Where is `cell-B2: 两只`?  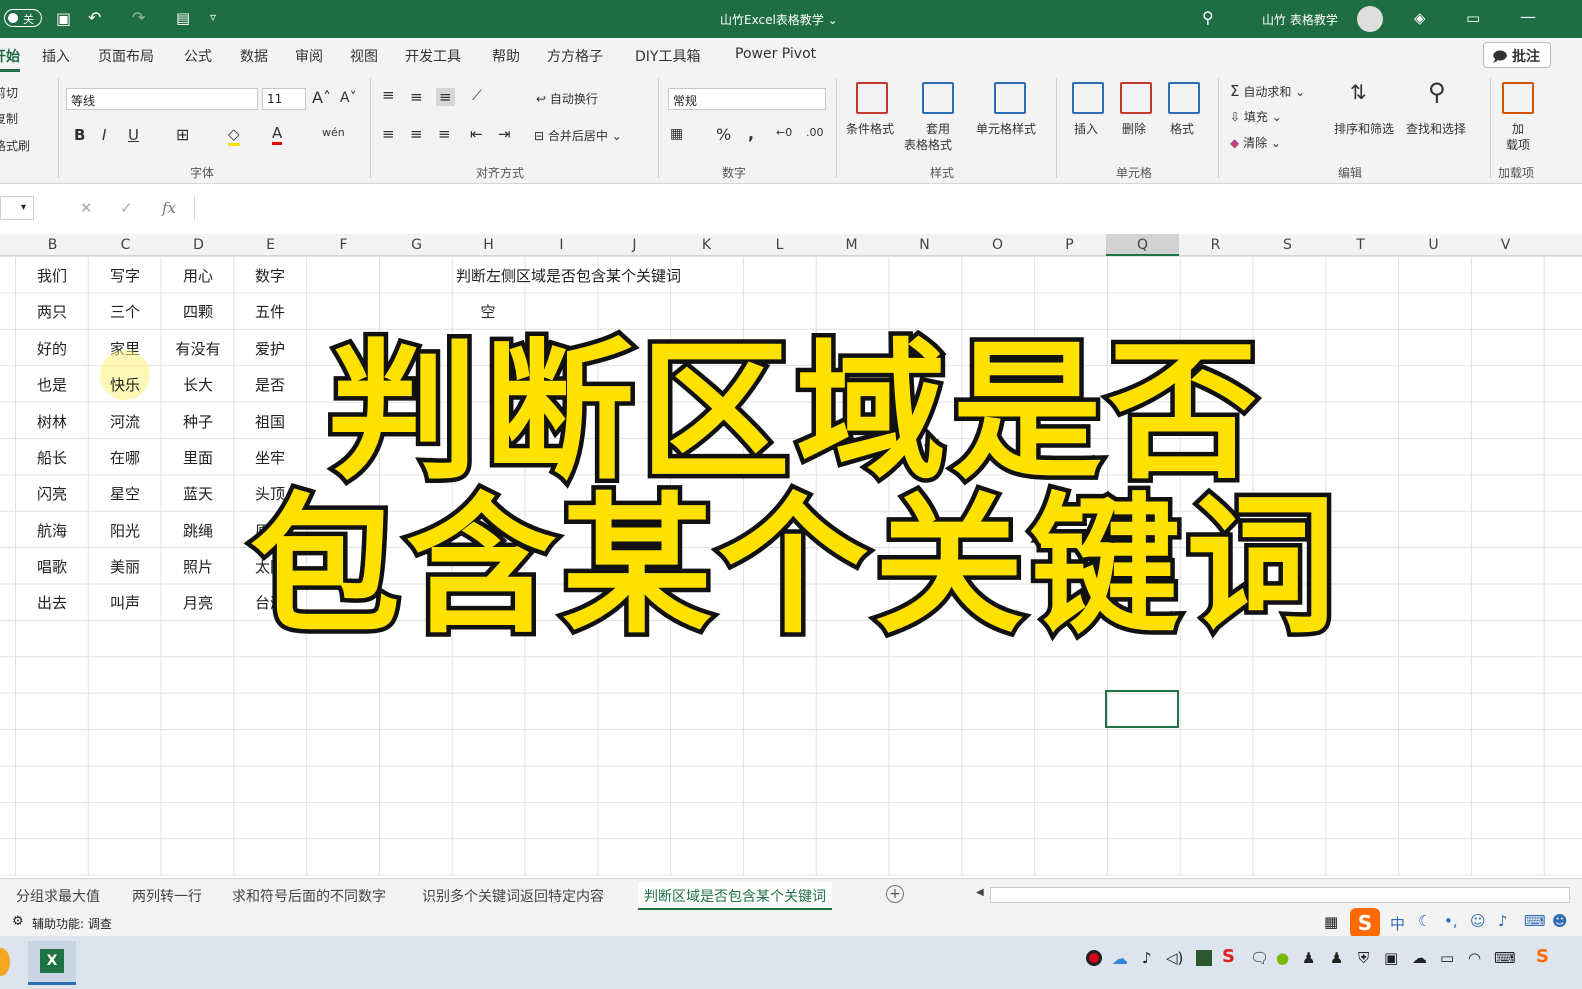
cell-B2: 两只 is located at coordinates (52, 311).